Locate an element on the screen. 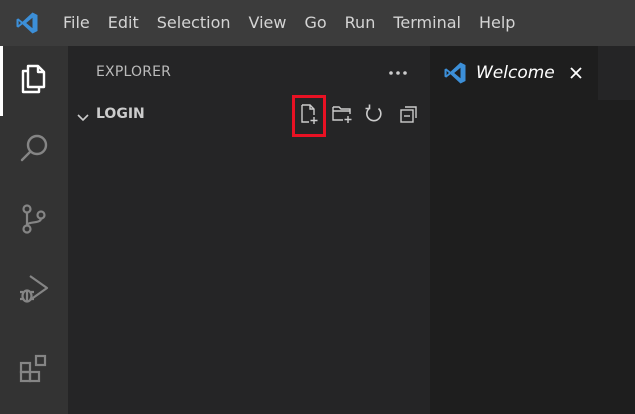 This screenshot has width=635, height=414. new-folder-icon is located at coordinates (342, 116).